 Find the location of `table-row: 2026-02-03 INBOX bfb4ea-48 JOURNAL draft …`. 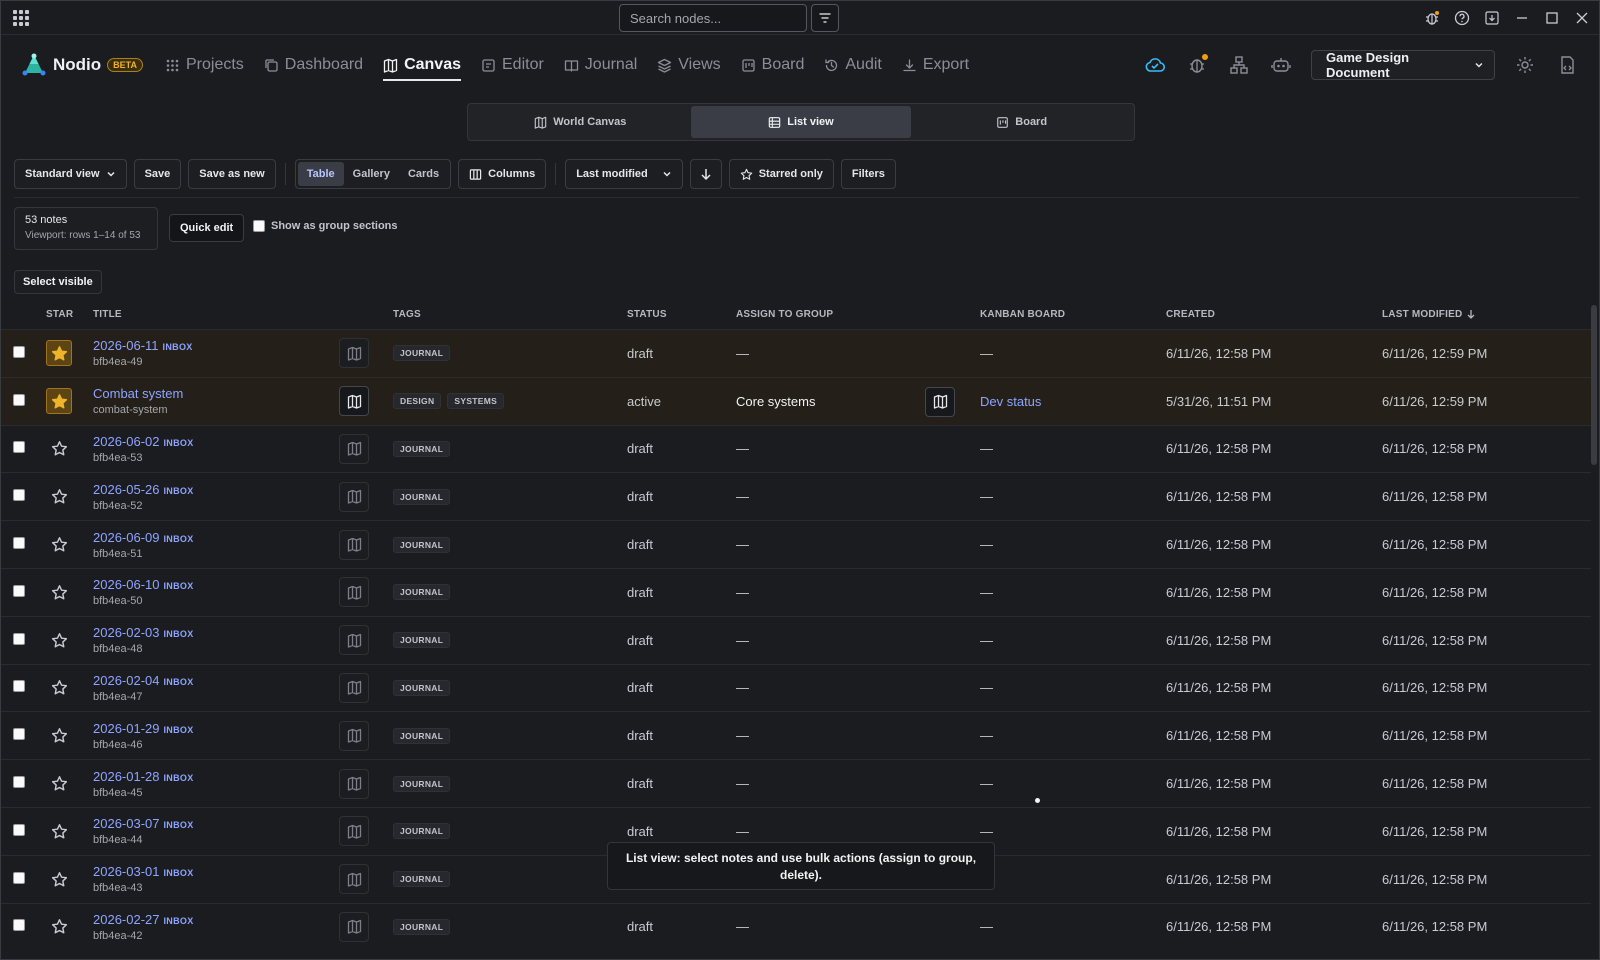

table-row: 2026-02-03 INBOX bfb4ea-48 JOURNAL draft … is located at coordinates (796, 639).